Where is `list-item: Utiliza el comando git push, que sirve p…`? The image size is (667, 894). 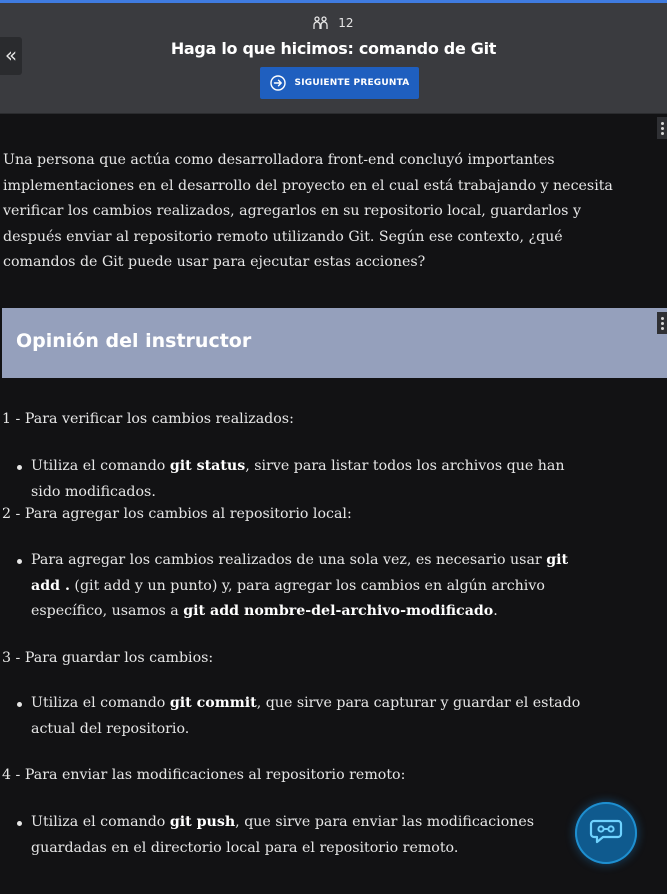 list-item: Utiliza el comando git push, que sirve p… is located at coordinates (304, 835).